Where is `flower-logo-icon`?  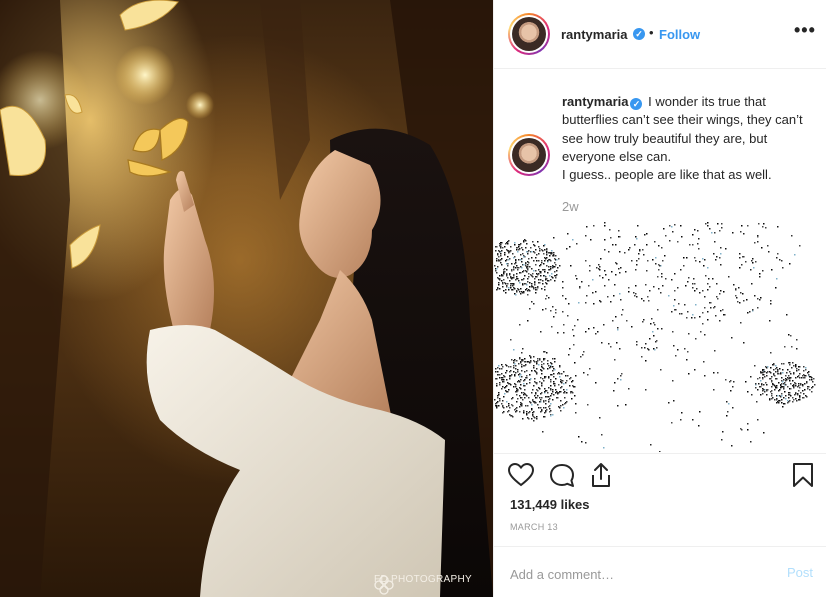 flower-logo-icon is located at coordinates (384, 585).